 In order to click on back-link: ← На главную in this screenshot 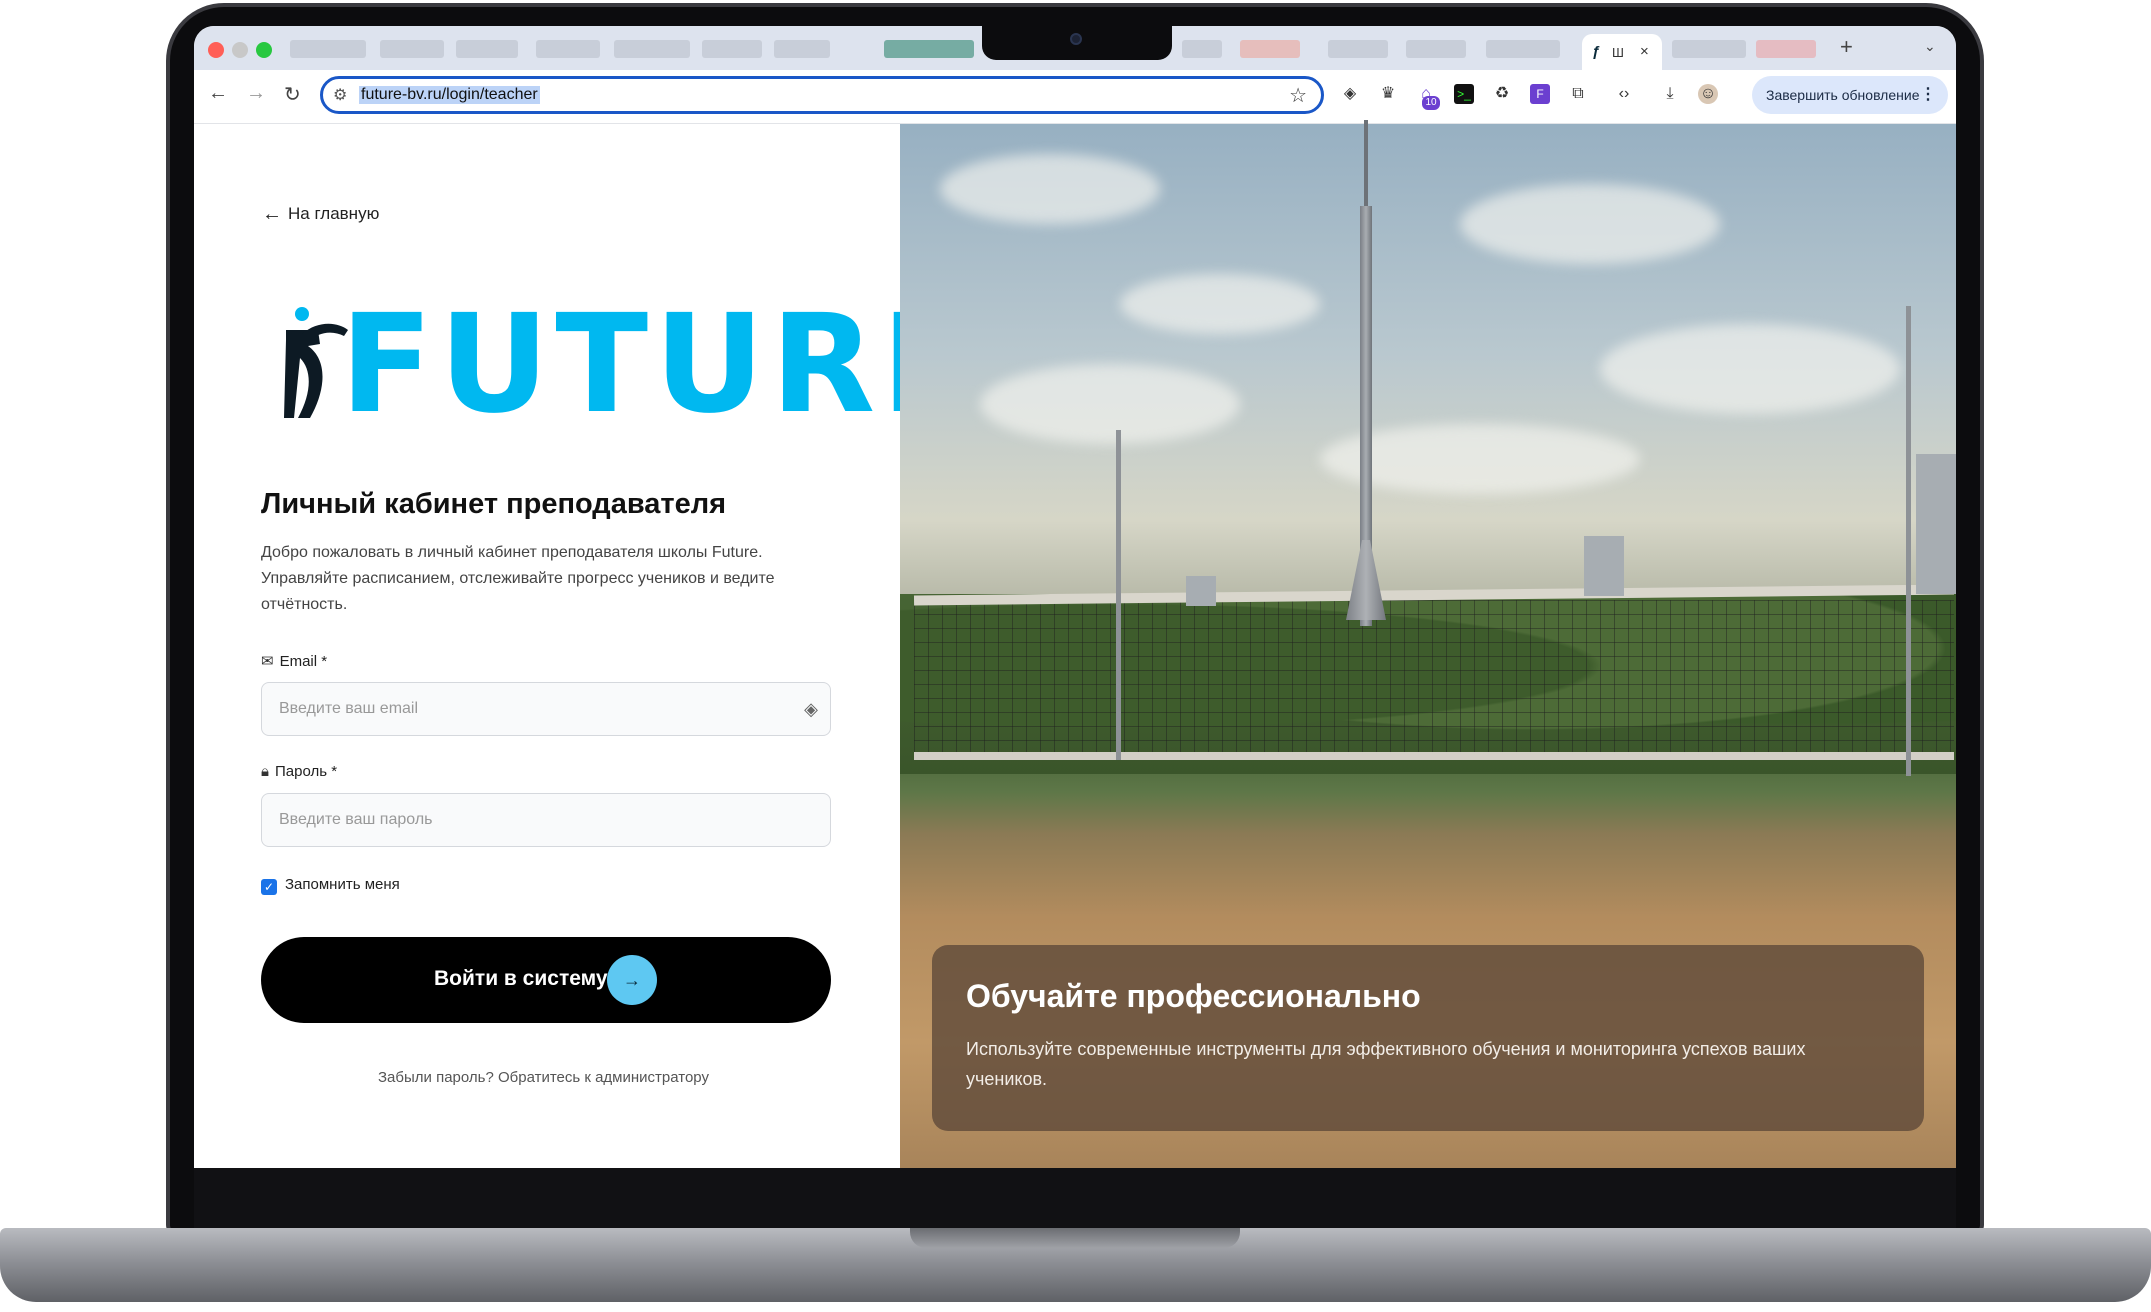, I will do `click(320, 214)`.